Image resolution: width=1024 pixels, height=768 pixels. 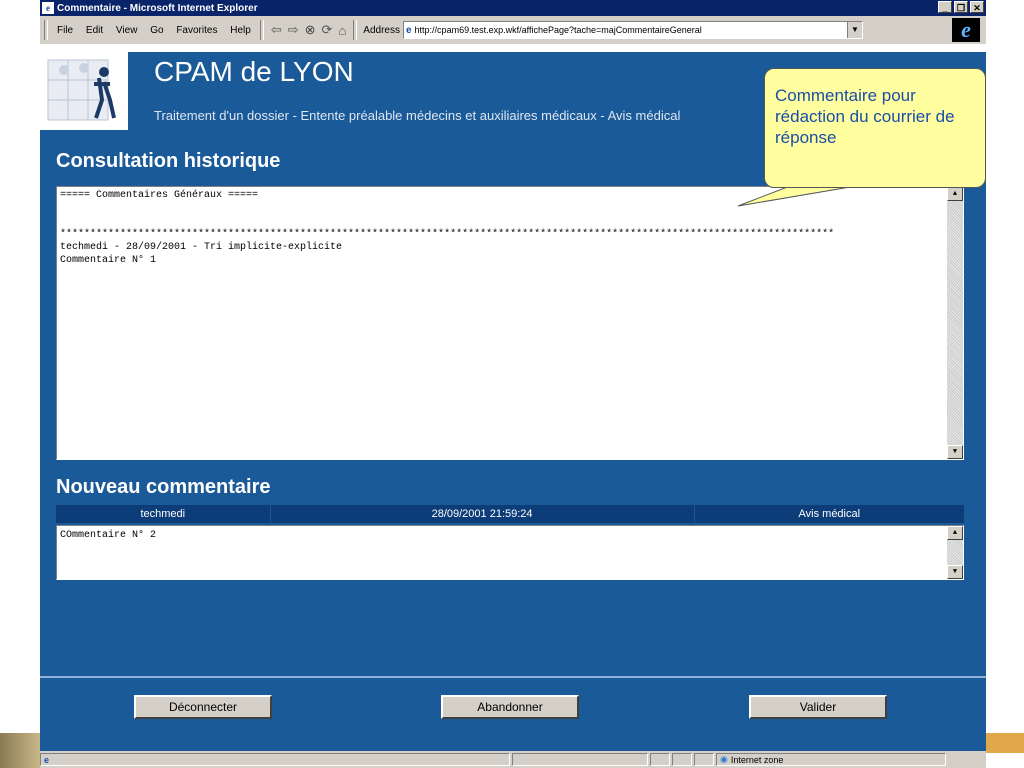 What do you see at coordinates (342, 30) in the screenshot?
I see `home-icon: ⌂` at bounding box center [342, 30].